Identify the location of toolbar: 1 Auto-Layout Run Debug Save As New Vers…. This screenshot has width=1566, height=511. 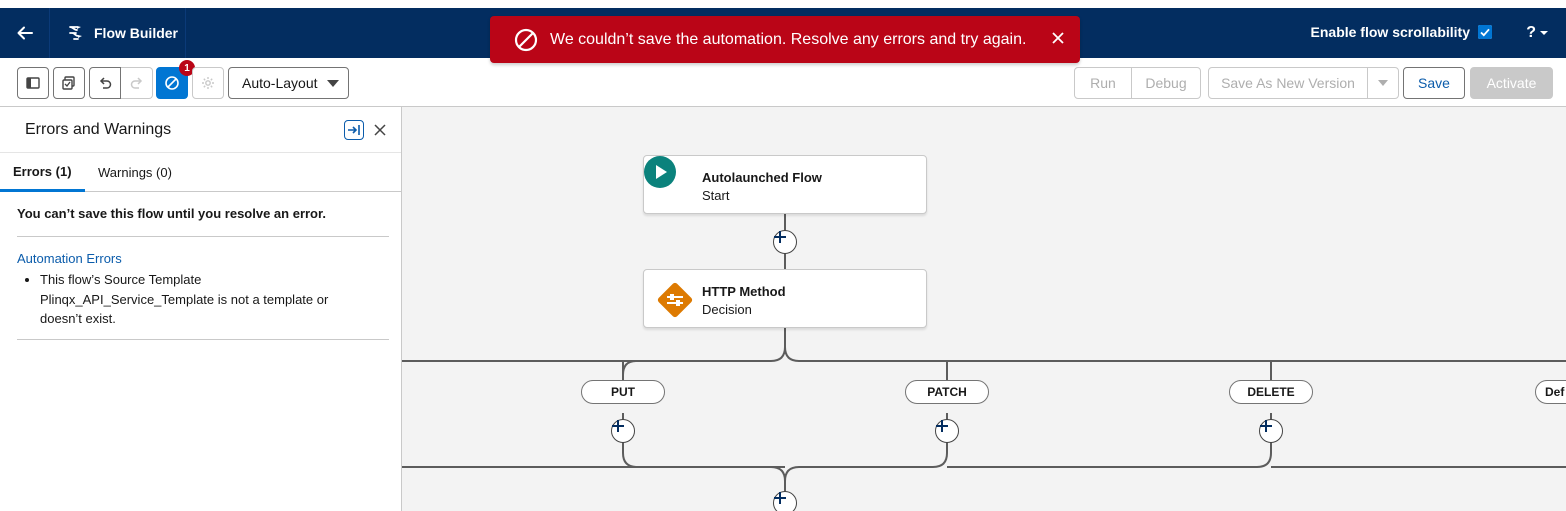
(783, 82).